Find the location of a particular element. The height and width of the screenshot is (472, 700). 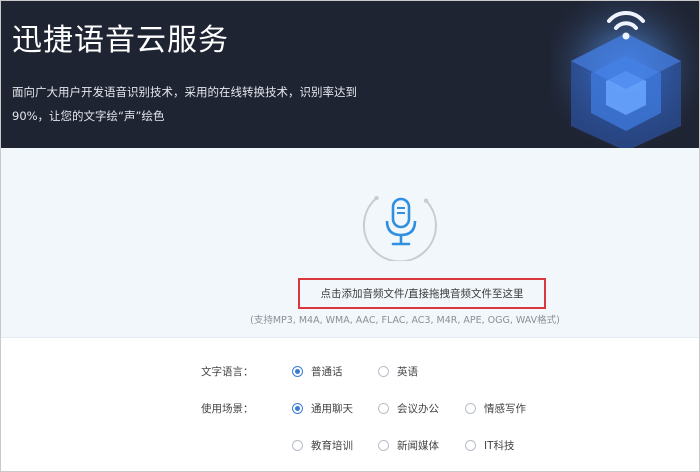

radio-label: 新闻媒体 is located at coordinates (418, 446).